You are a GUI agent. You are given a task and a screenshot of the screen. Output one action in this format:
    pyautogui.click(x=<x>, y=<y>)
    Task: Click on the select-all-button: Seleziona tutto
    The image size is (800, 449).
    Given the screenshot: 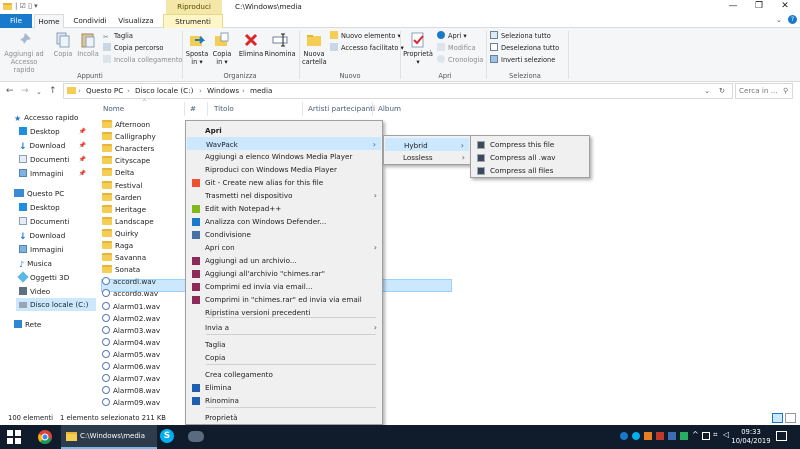 What is the action you would take?
    pyautogui.click(x=520, y=36)
    